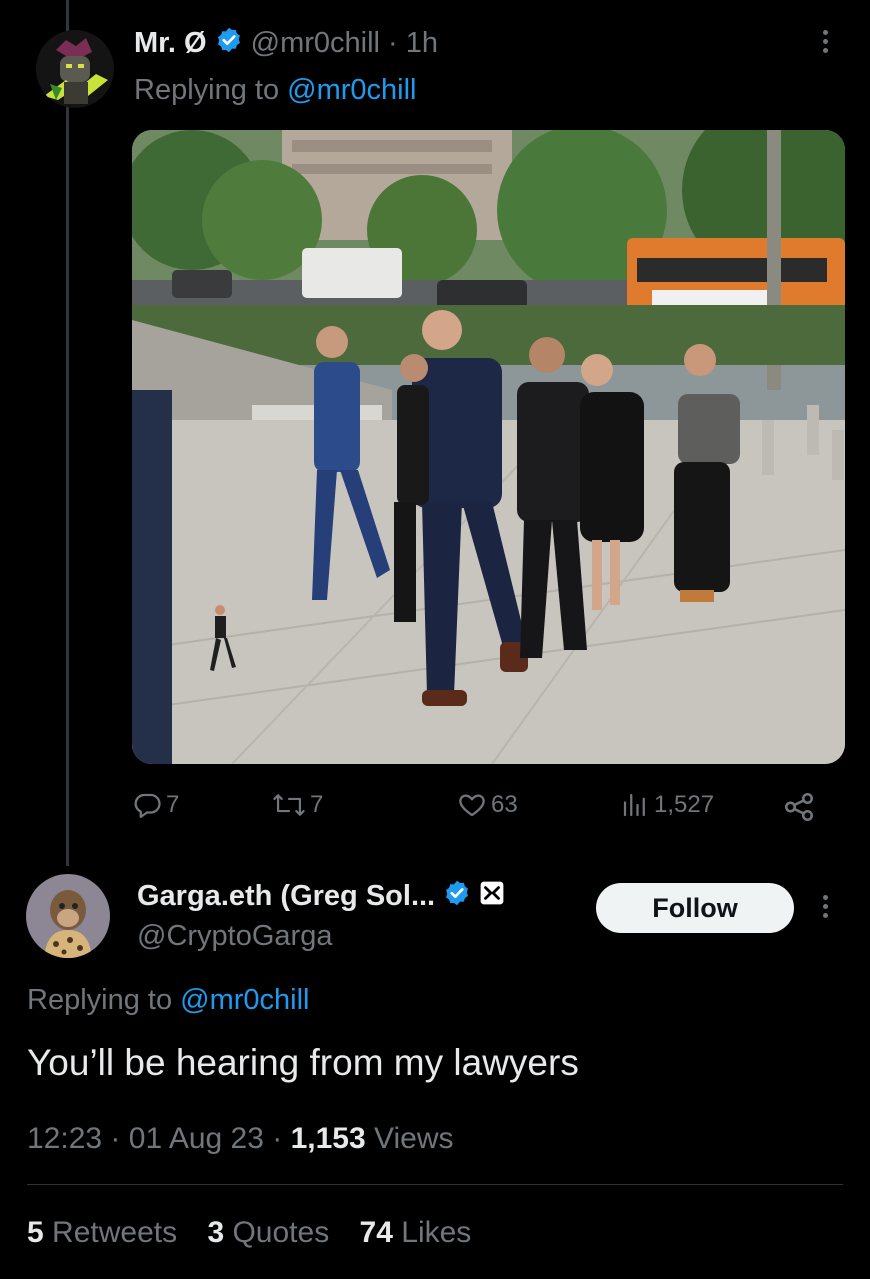 The height and width of the screenshot is (1279, 870). I want to click on retweet-icon, so click(289, 805).